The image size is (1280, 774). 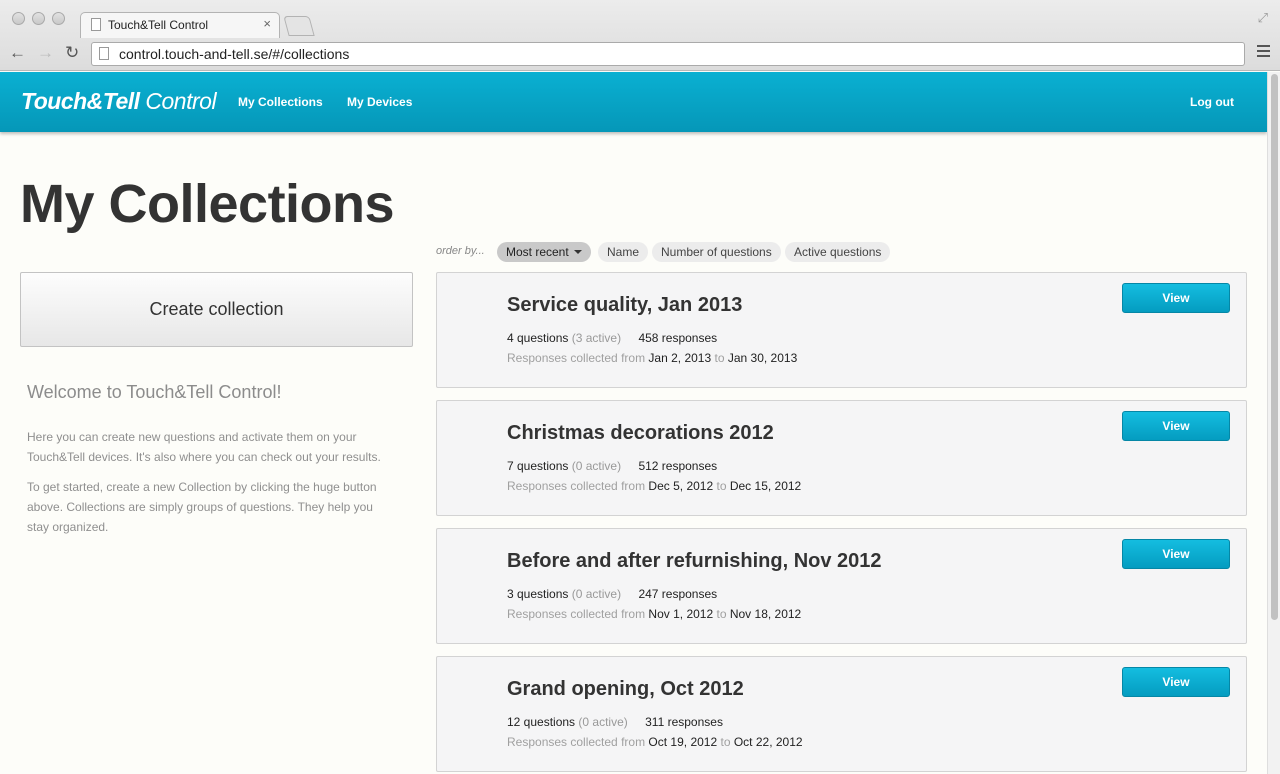 What do you see at coordinates (537, 252) in the screenshot?
I see `order-option-label: Most recent` at bounding box center [537, 252].